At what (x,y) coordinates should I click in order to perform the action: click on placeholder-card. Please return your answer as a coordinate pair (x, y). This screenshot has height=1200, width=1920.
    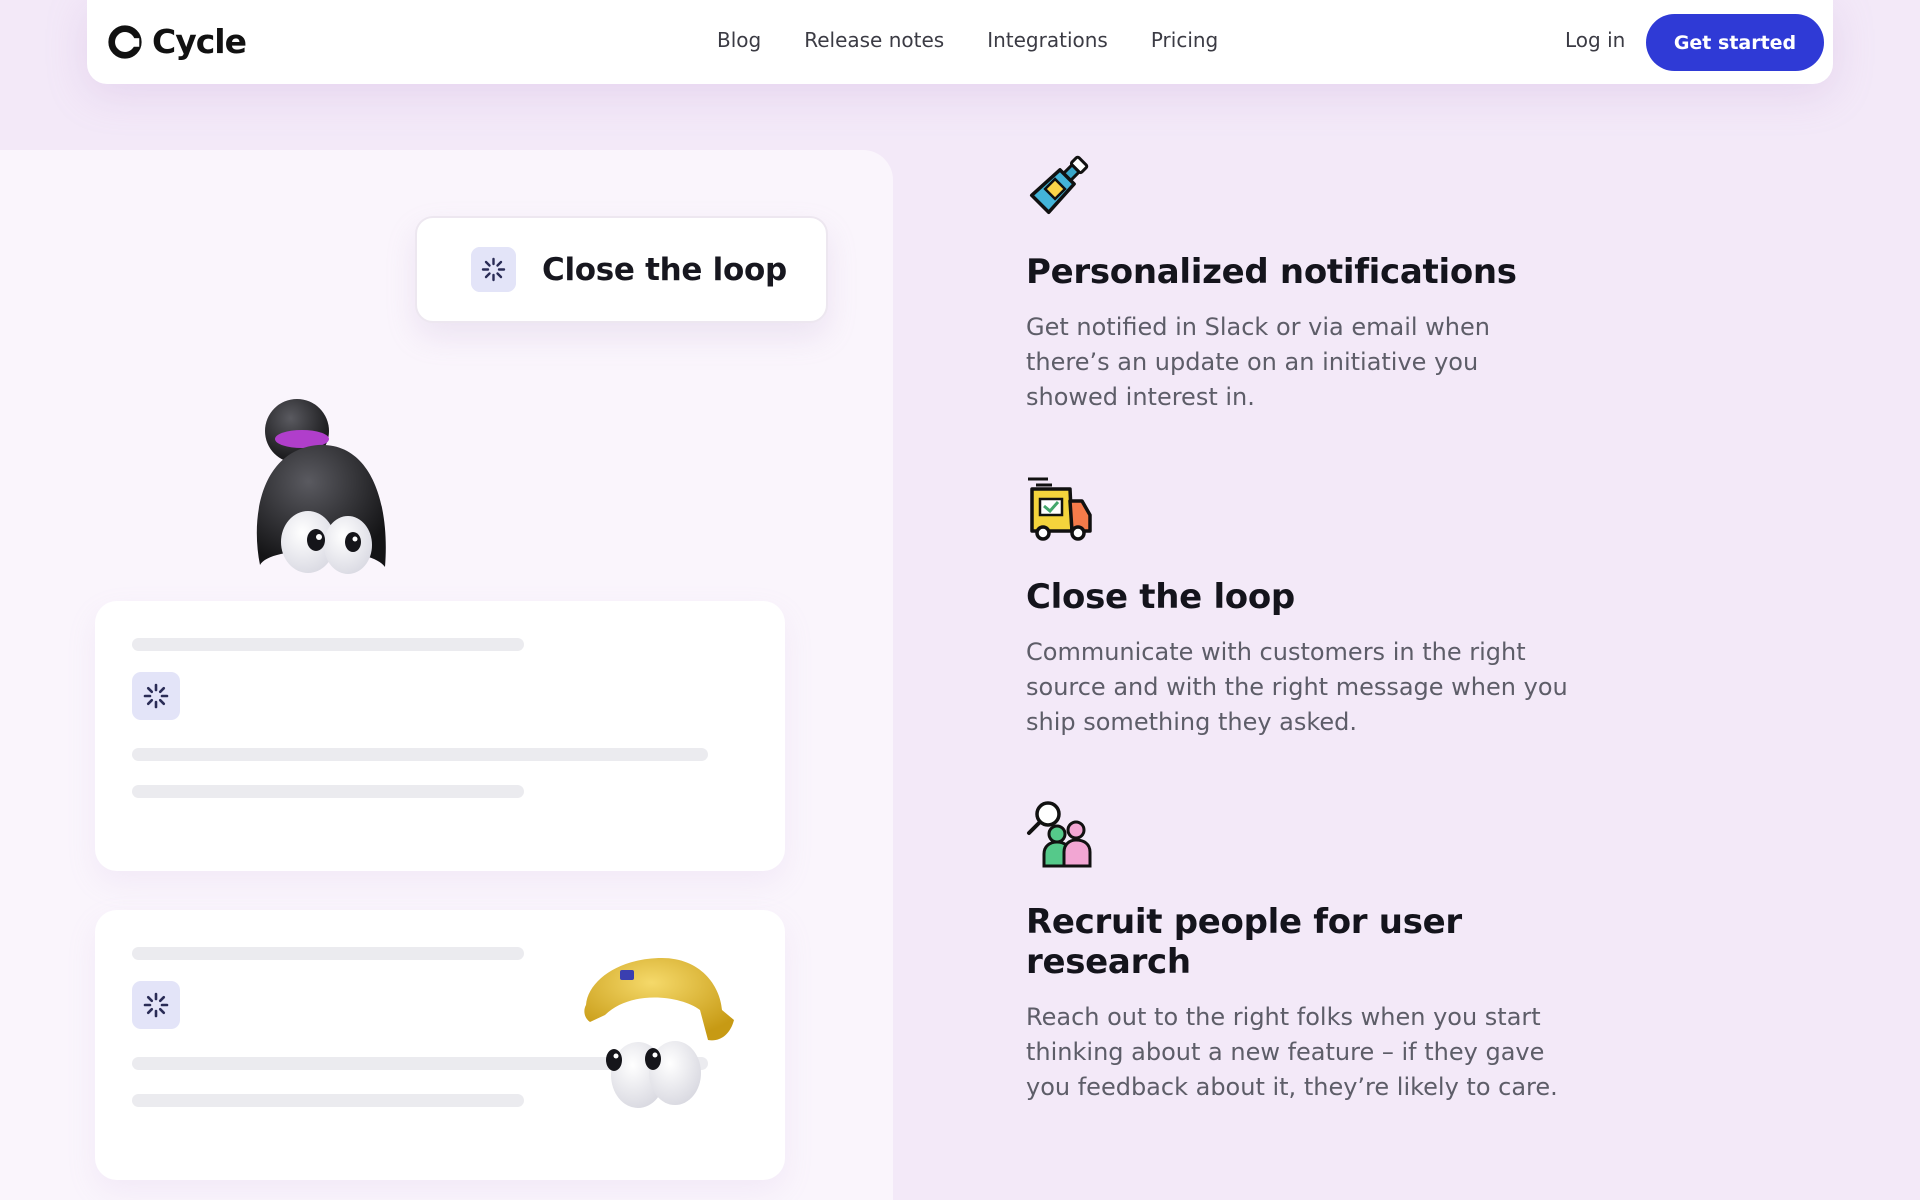
    Looking at the image, I should click on (440, 736).